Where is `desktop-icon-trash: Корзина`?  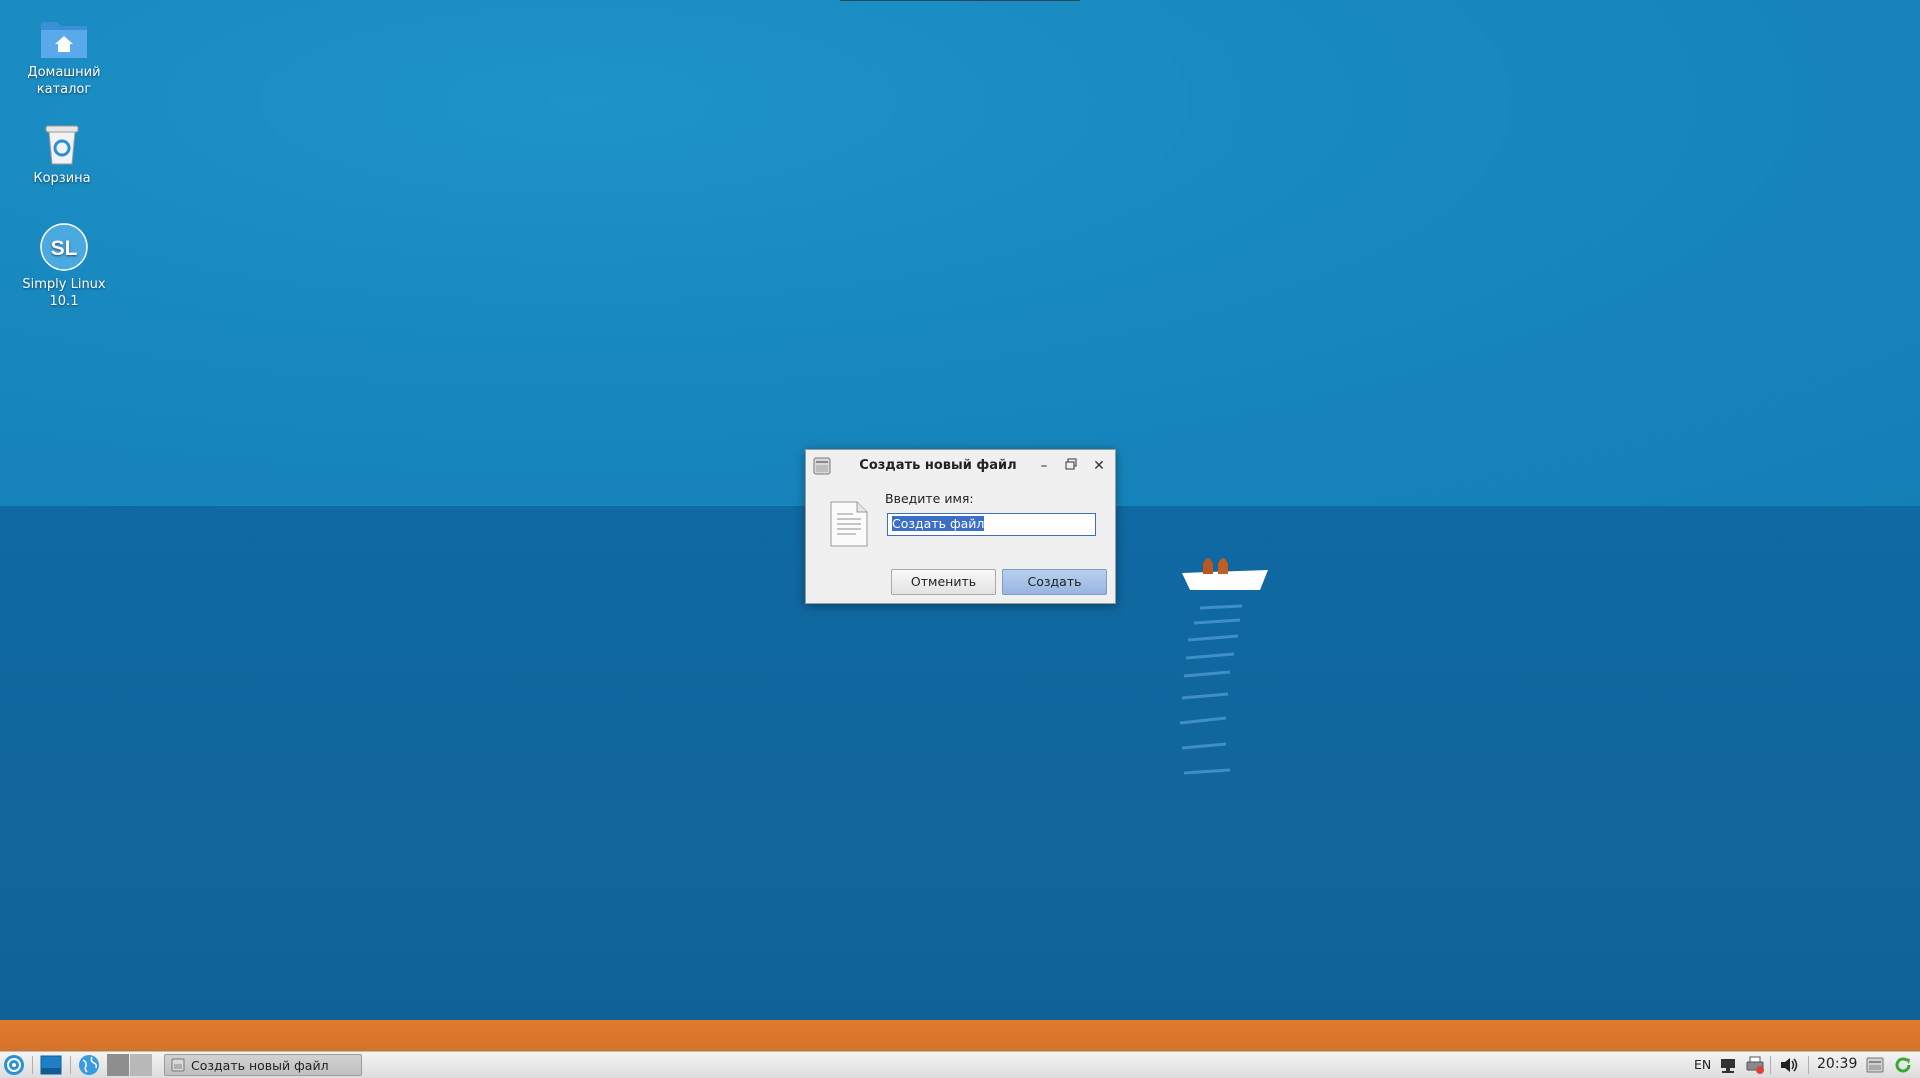 desktop-icon-trash: Корзина is located at coordinates (62, 154).